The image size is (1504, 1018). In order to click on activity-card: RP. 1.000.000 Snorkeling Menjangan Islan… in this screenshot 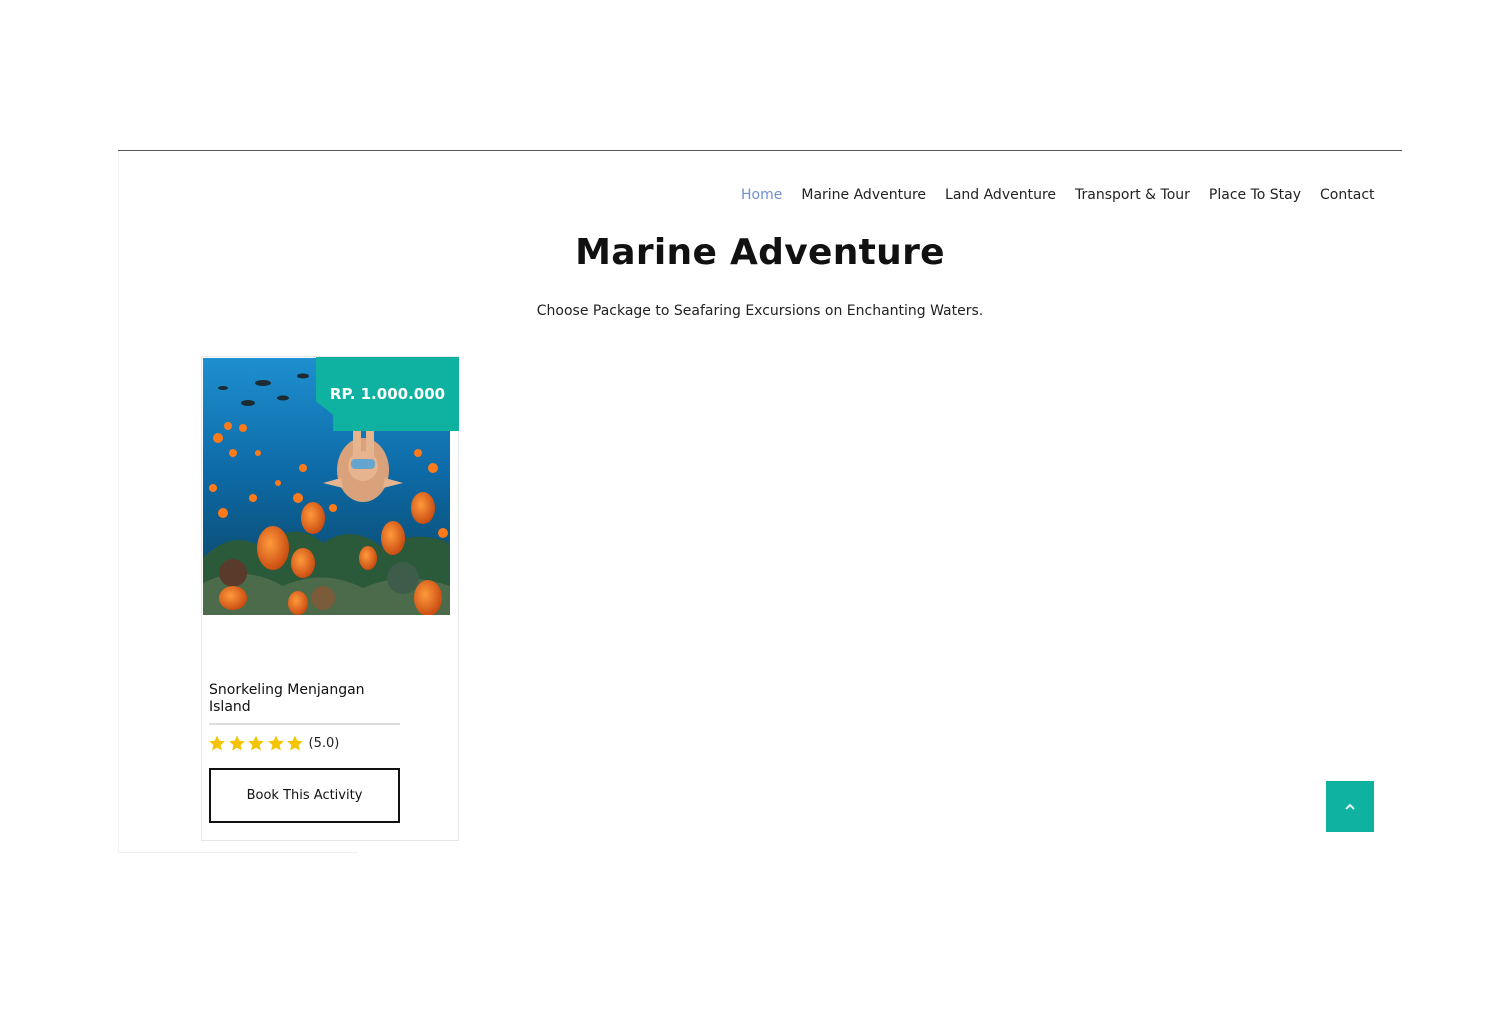, I will do `click(330, 598)`.